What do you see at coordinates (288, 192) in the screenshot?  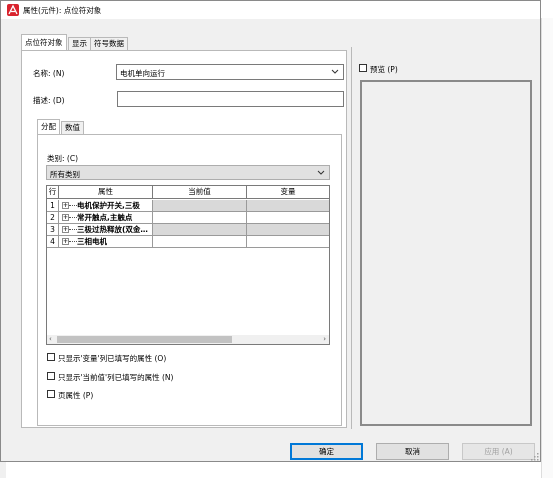 I see `column-header-variable: 变量` at bounding box center [288, 192].